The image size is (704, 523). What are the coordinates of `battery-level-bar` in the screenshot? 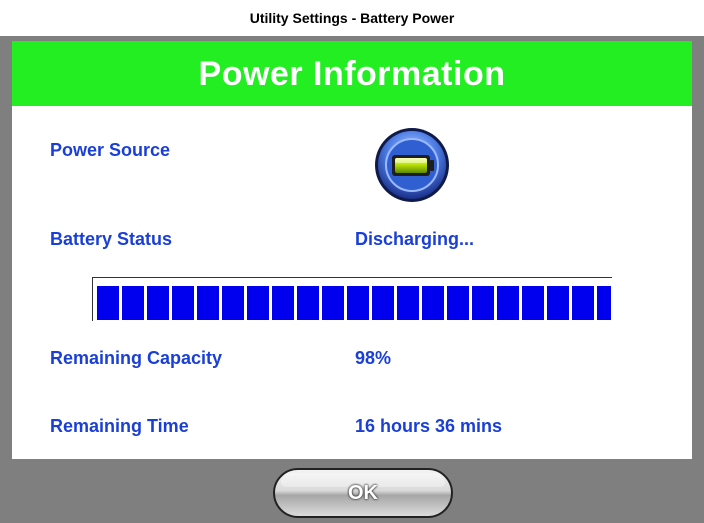 It's located at (352, 299).